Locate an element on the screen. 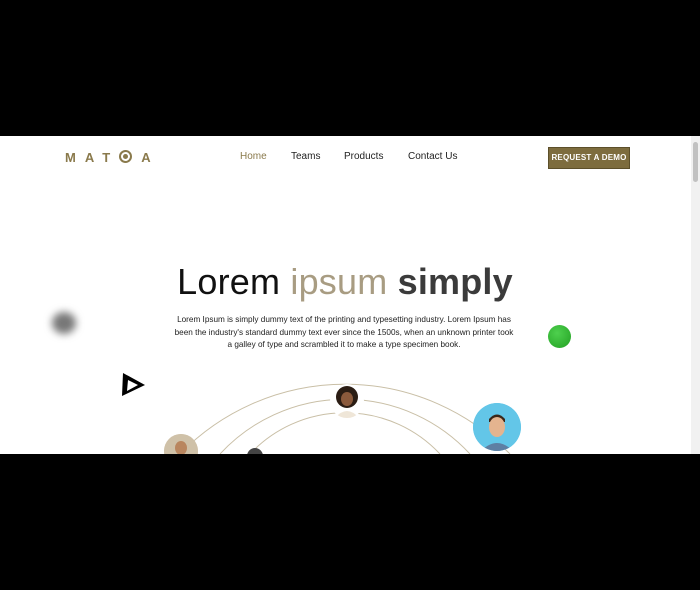 The width and height of the screenshot is (700, 590). hero-title: Lorem ipsum simply is located at coordinates (345, 282).